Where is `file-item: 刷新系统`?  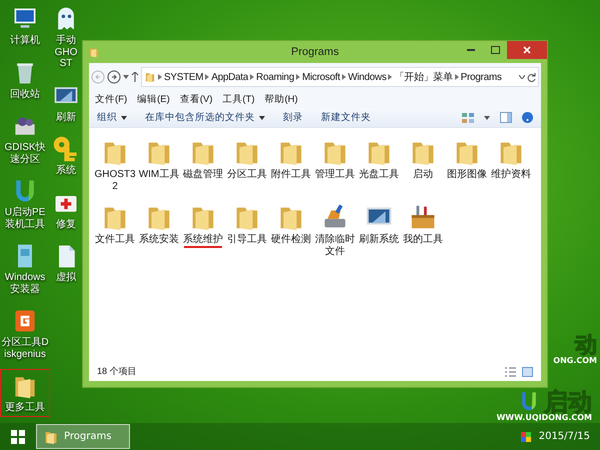
file-item: 刷新系统 is located at coordinates (379, 223).